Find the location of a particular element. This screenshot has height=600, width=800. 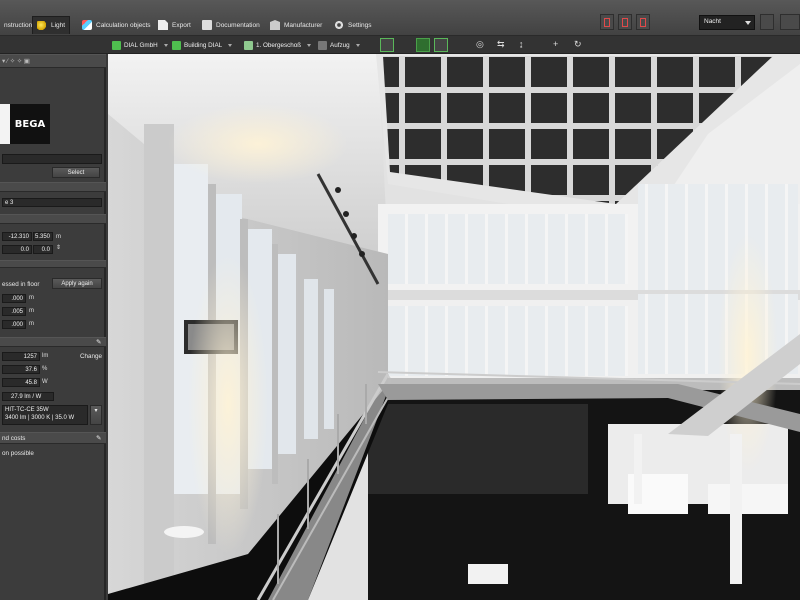

tab-settings-label: Settings is located at coordinates (360, 25).